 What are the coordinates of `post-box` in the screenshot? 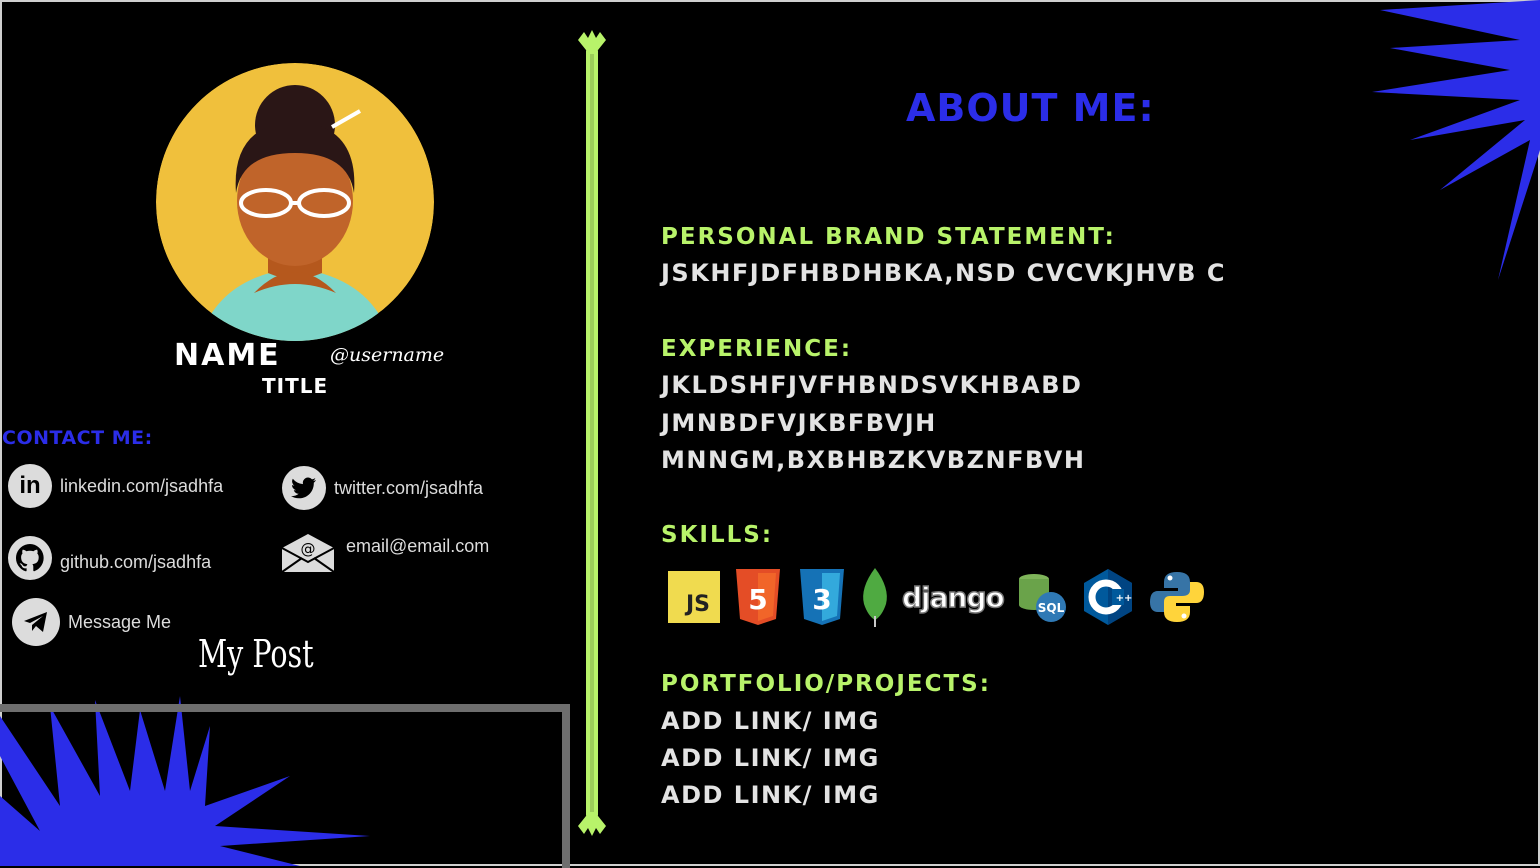 It's located at (285, 786).